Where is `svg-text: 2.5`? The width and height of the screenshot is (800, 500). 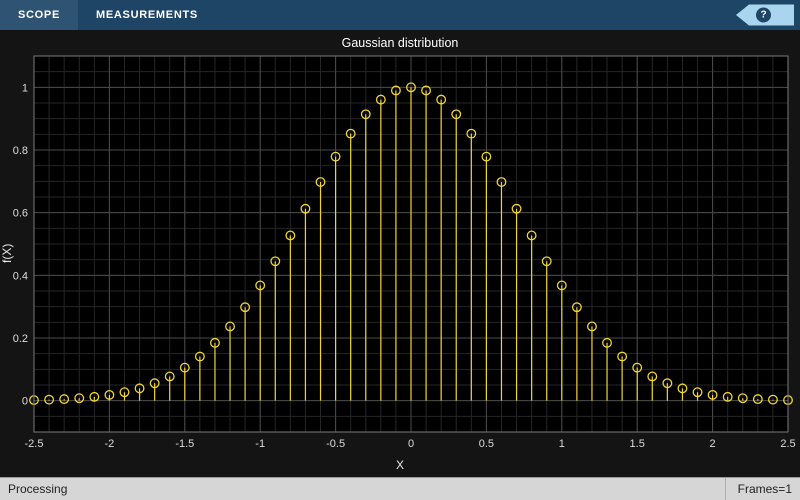
svg-text: 2.5 is located at coordinates (787, 444).